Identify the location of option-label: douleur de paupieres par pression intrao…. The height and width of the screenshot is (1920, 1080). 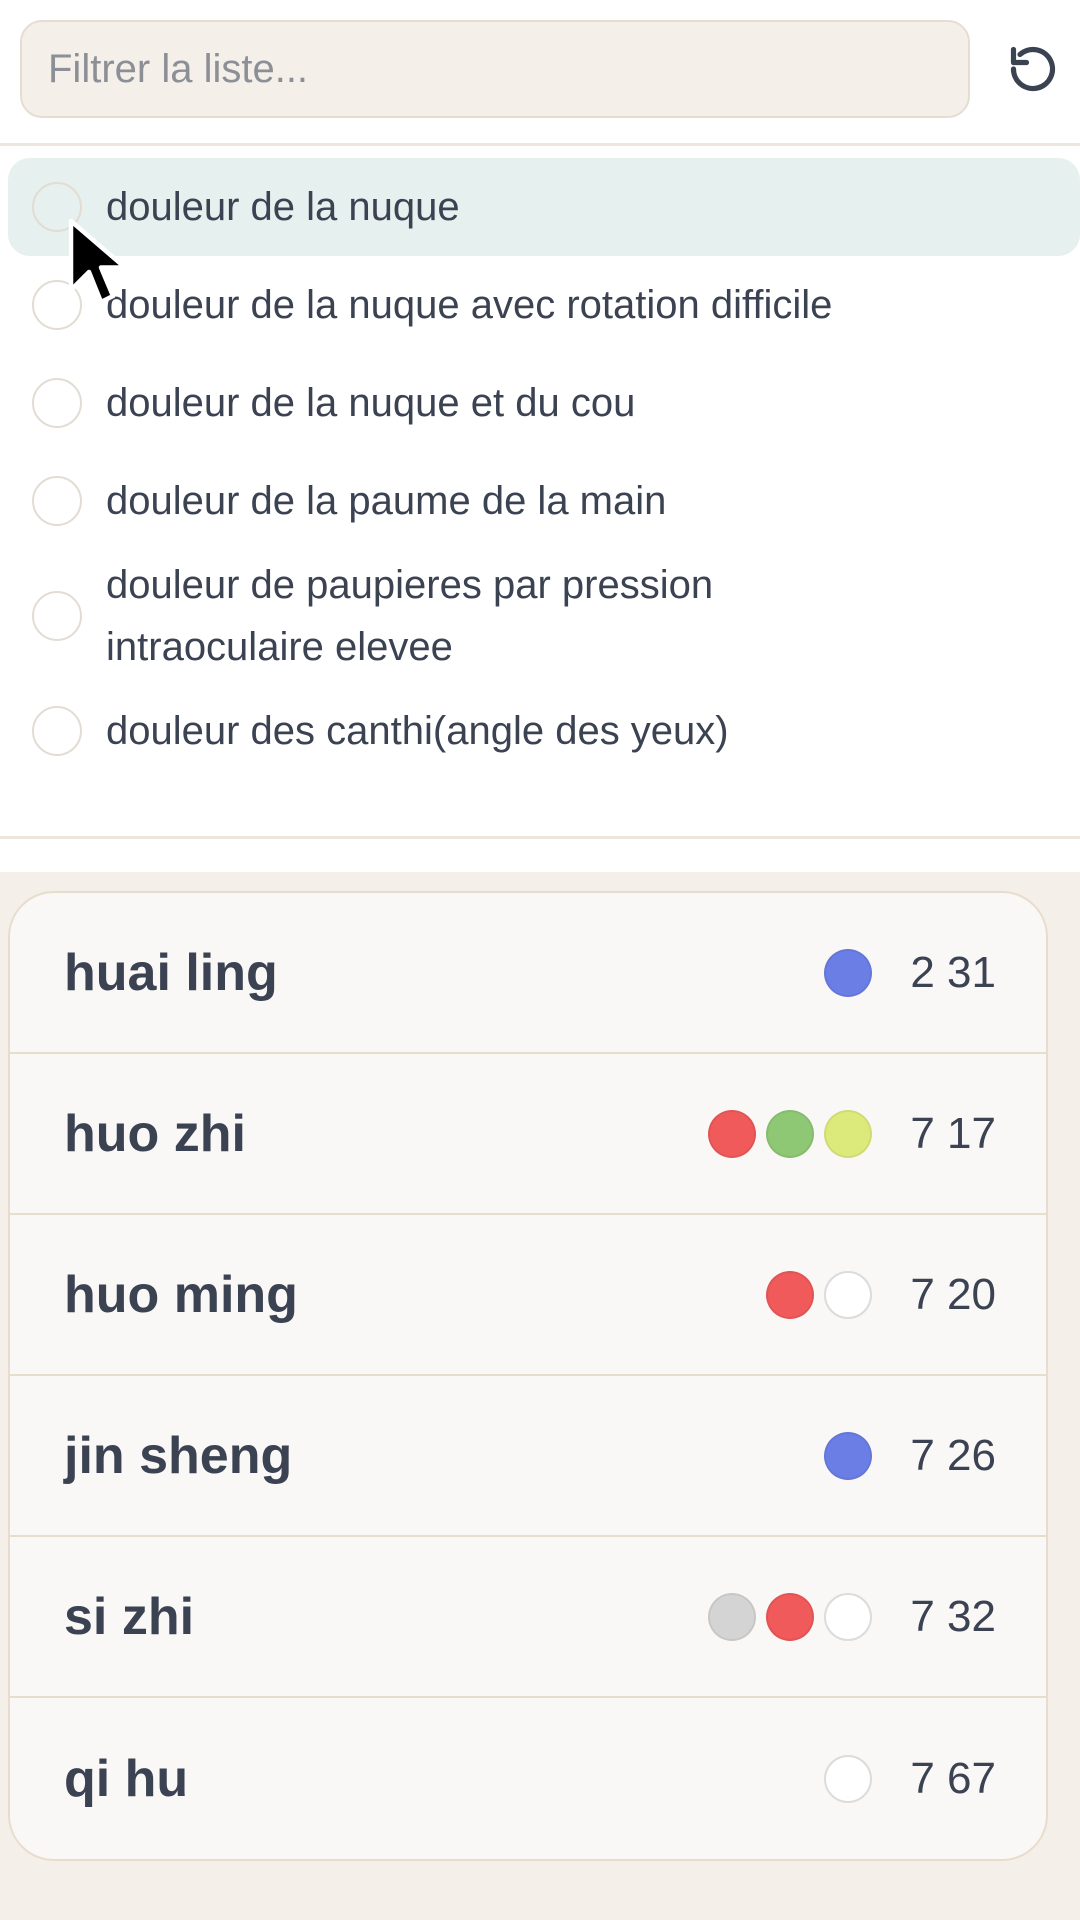
(410, 616).